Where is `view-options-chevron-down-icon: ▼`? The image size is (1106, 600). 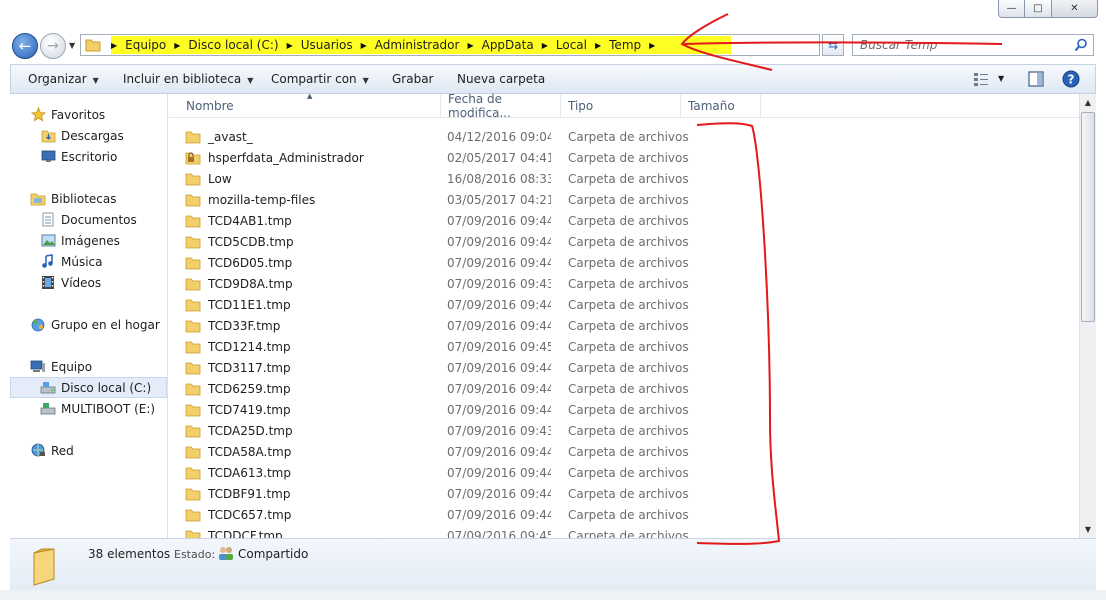 view-options-chevron-down-icon: ▼ is located at coordinates (1001, 78).